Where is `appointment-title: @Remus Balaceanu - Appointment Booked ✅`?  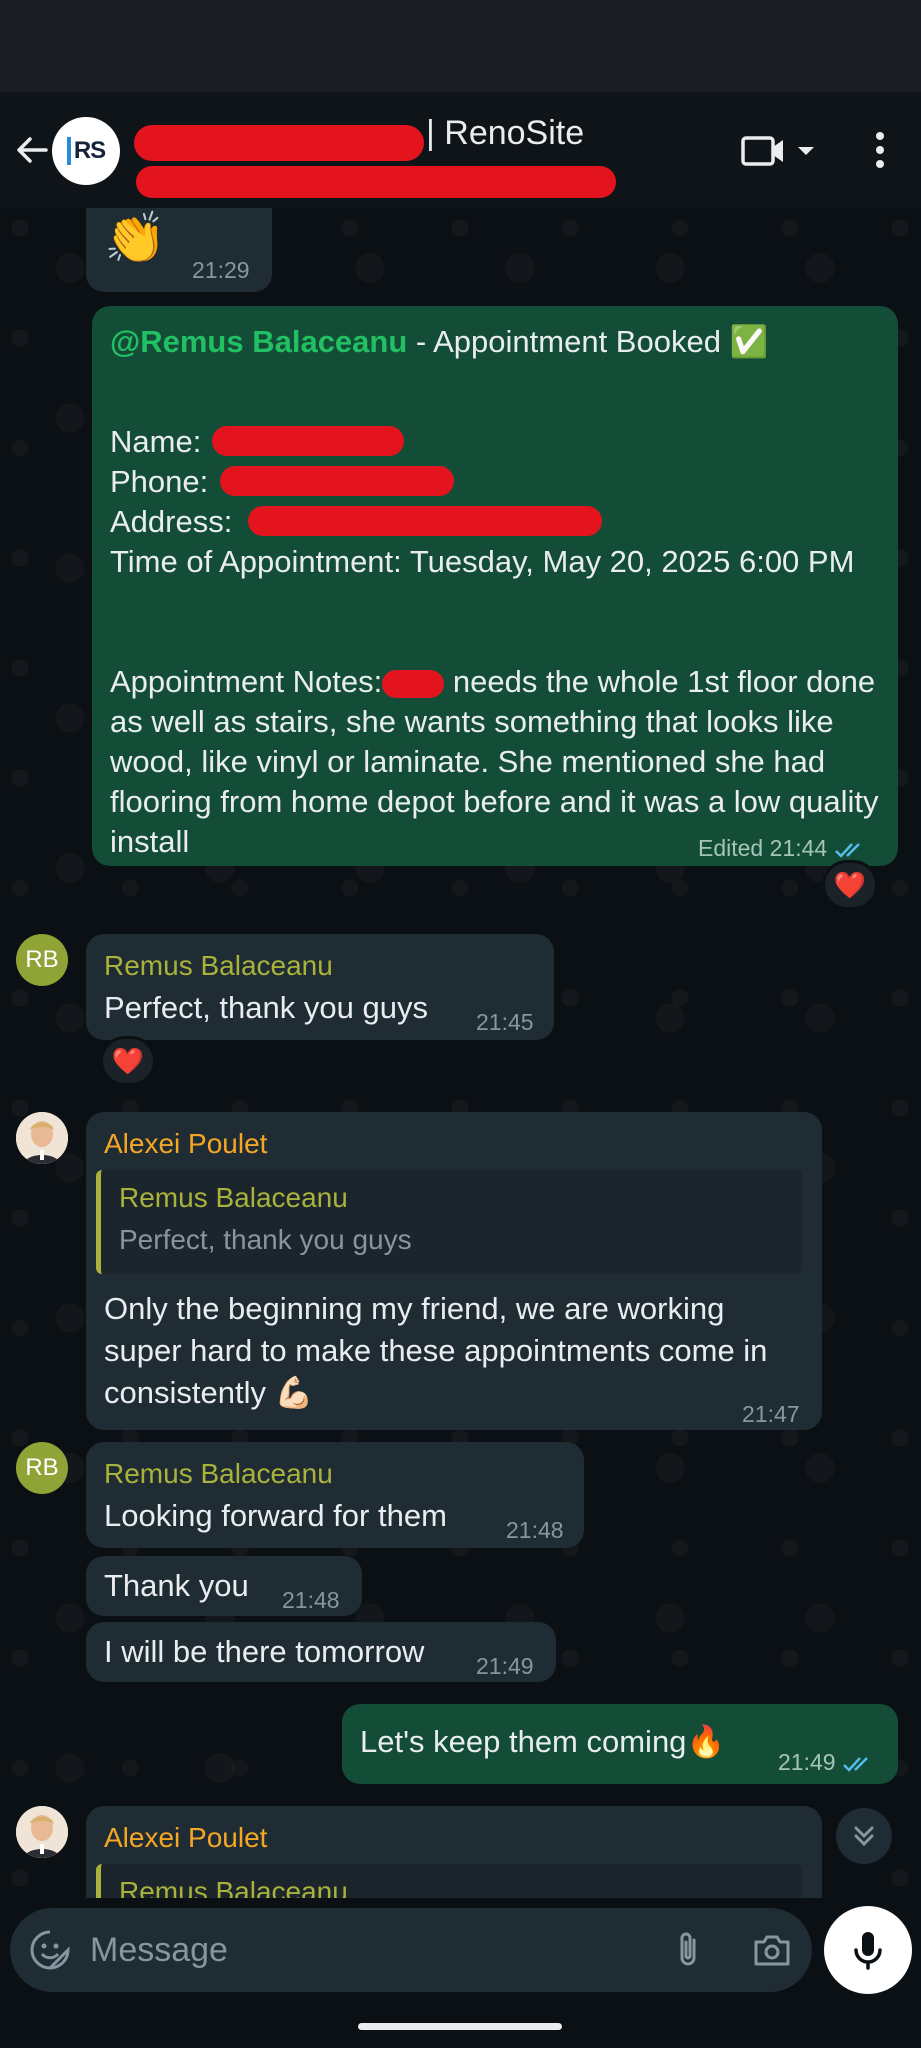 appointment-title: @Remus Balaceanu - Appointment Booked ✅ is located at coordinates (495, 342).